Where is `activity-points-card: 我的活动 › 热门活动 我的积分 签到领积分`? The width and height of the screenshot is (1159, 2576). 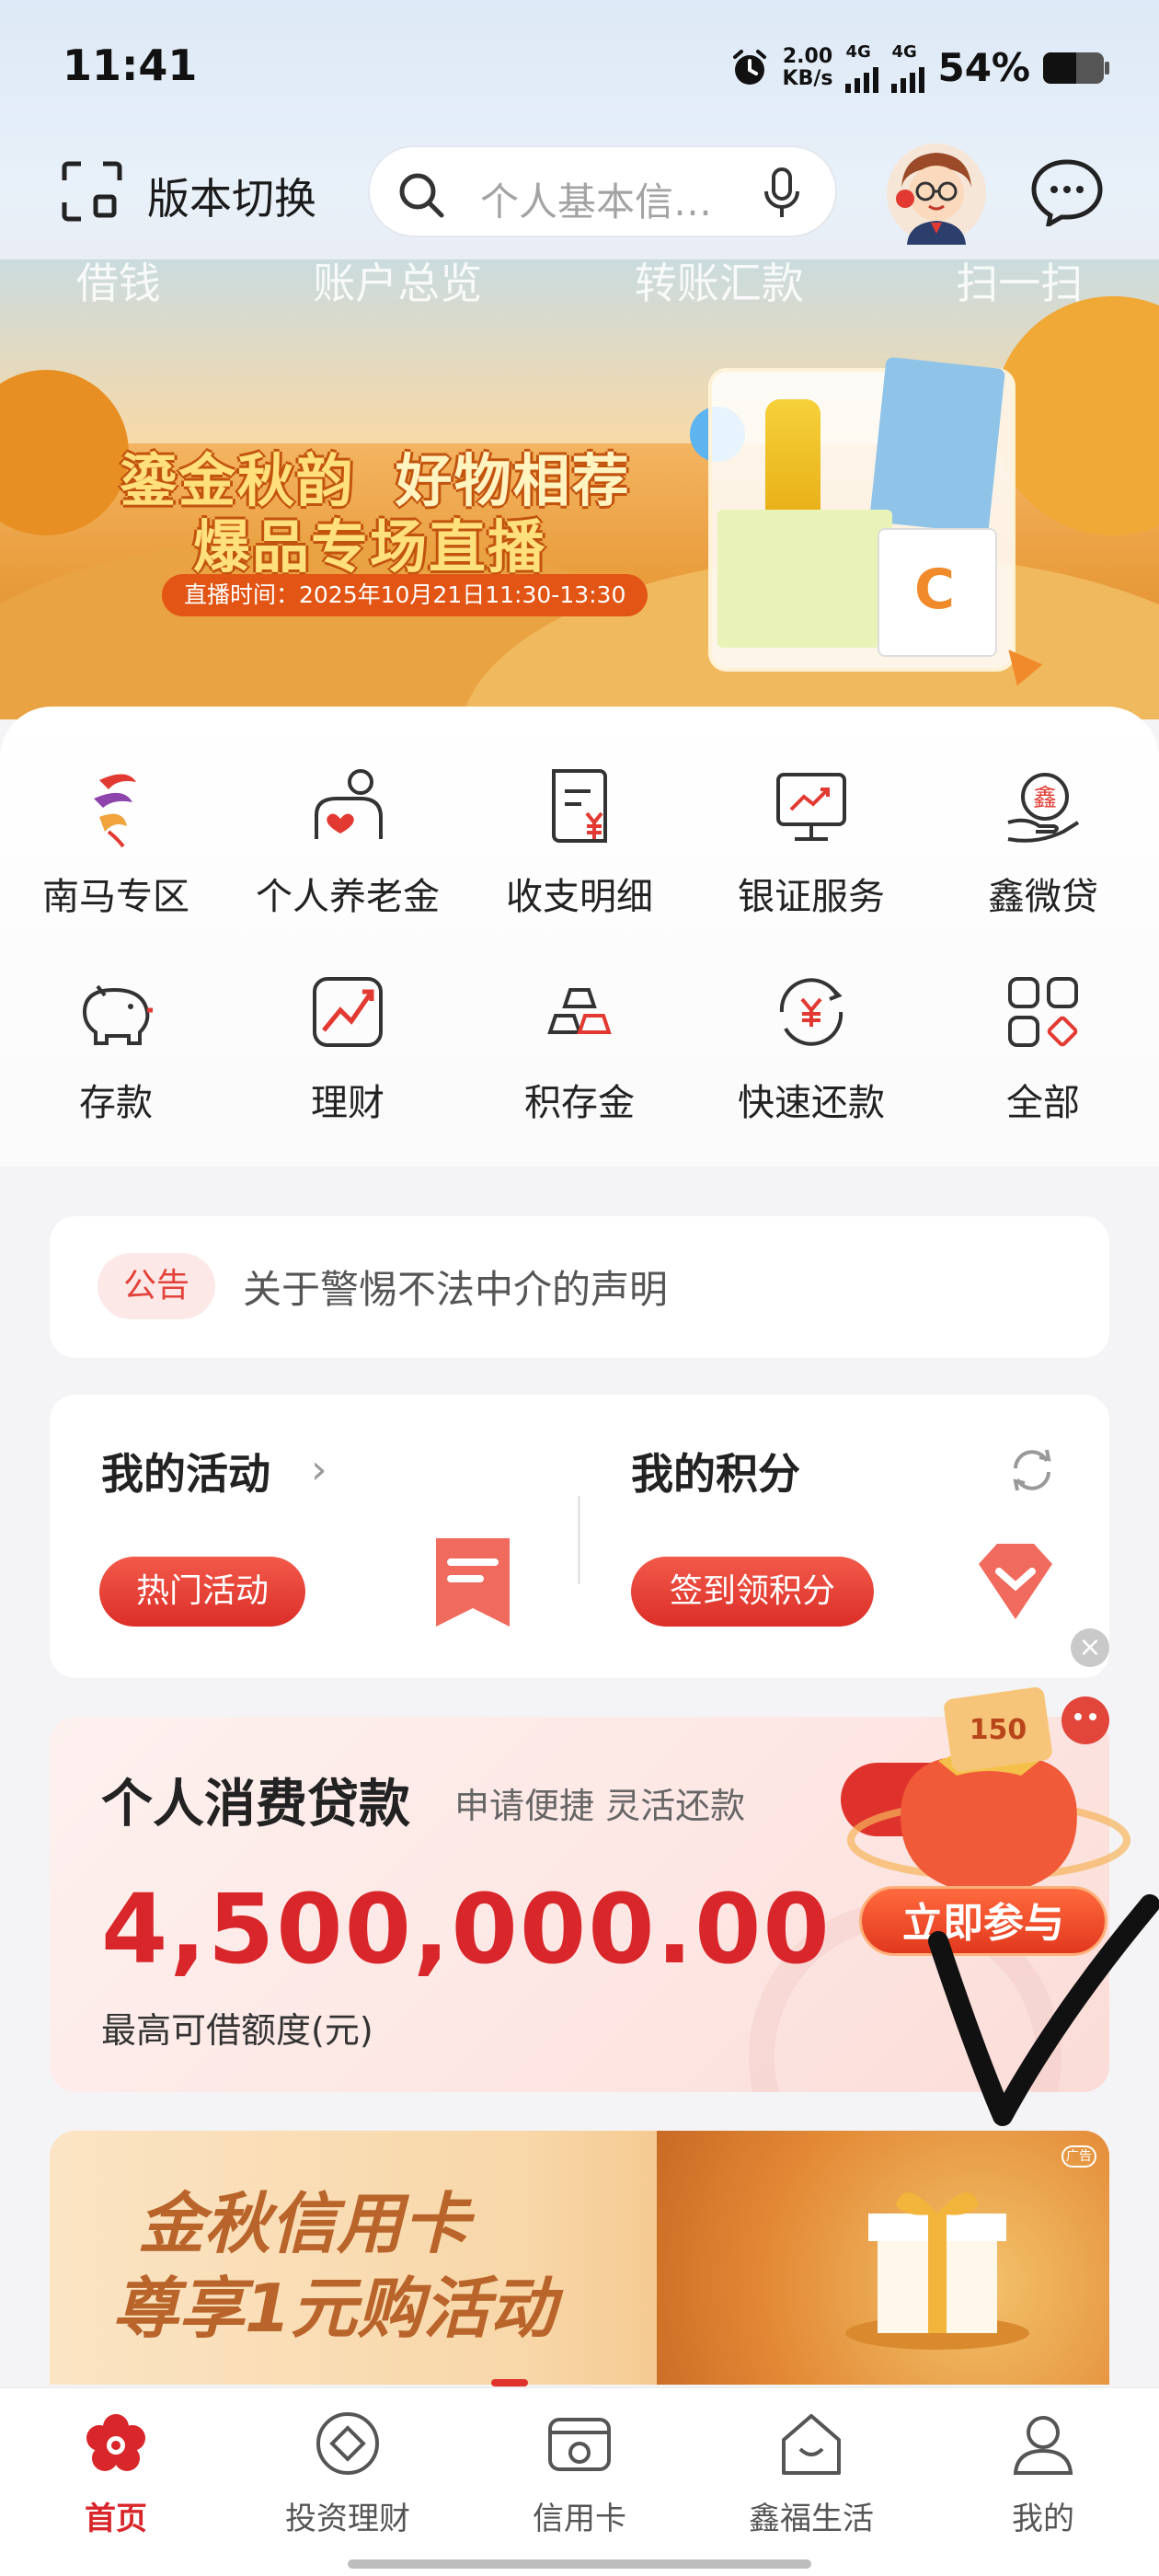 activity-points-card: 我的活动 › 热门活动 我的积分 签到领积分 is located at coordinates (579, 1536).